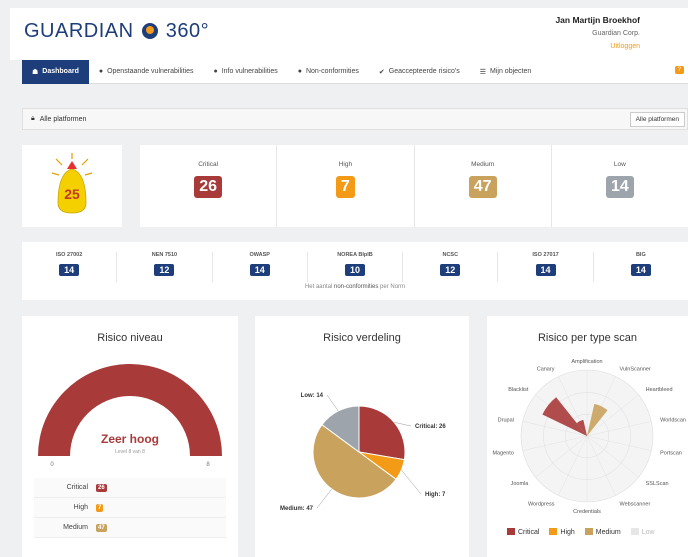 This screenshot has width=688, height=557. What do you see at coordinates (80, 507) in the screenshot?
I see `risk-row-label: High` at bounding box center [80, 507].